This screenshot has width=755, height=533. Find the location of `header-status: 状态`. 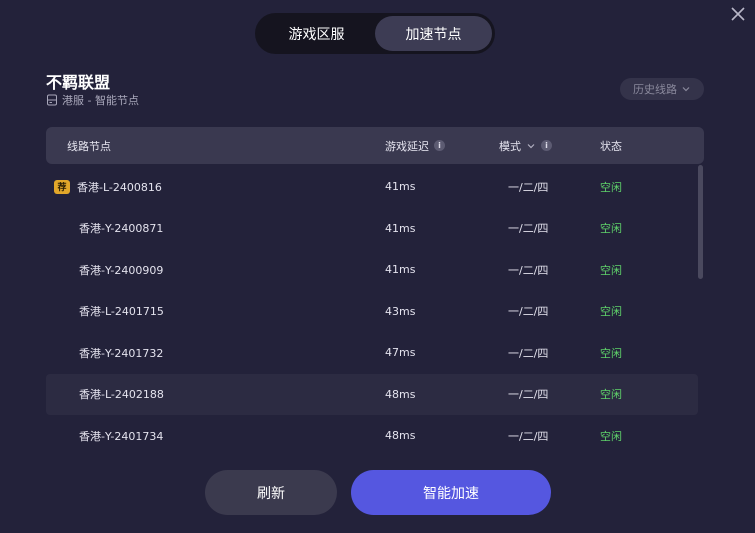

header-status: 状态 is located at coordinates (611, 145).